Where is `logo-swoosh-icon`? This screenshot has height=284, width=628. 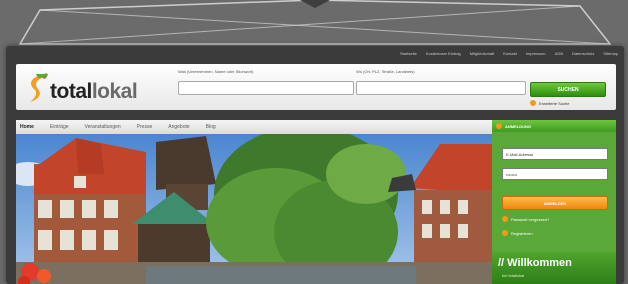 logo-swoosh-icon is located at coordinates (39, 87).